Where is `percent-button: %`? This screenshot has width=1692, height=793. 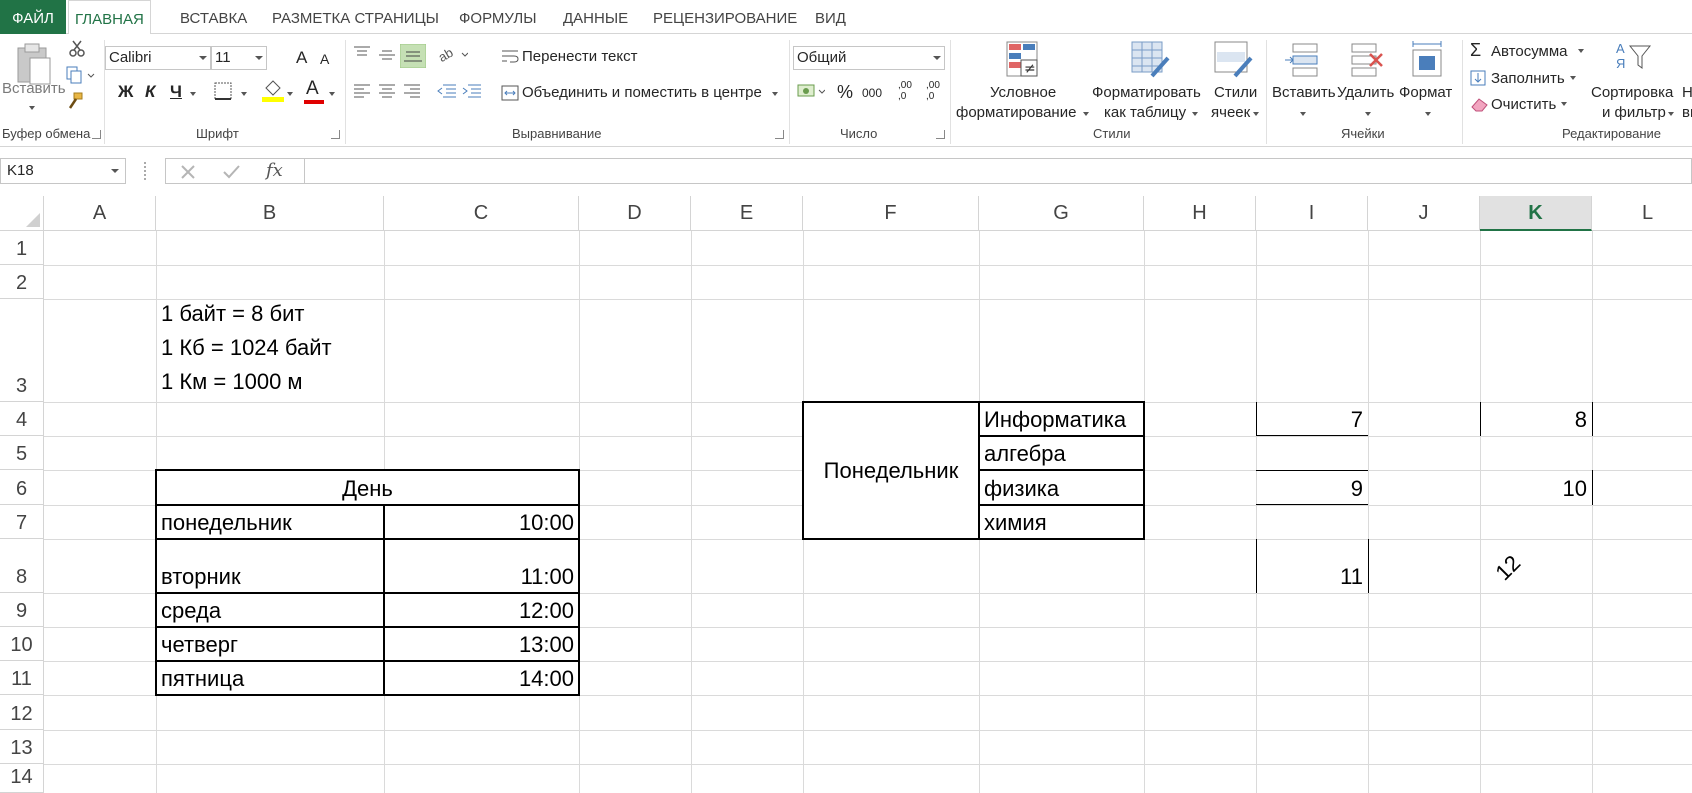
percent-button: % is located at coordinates (845, 92).